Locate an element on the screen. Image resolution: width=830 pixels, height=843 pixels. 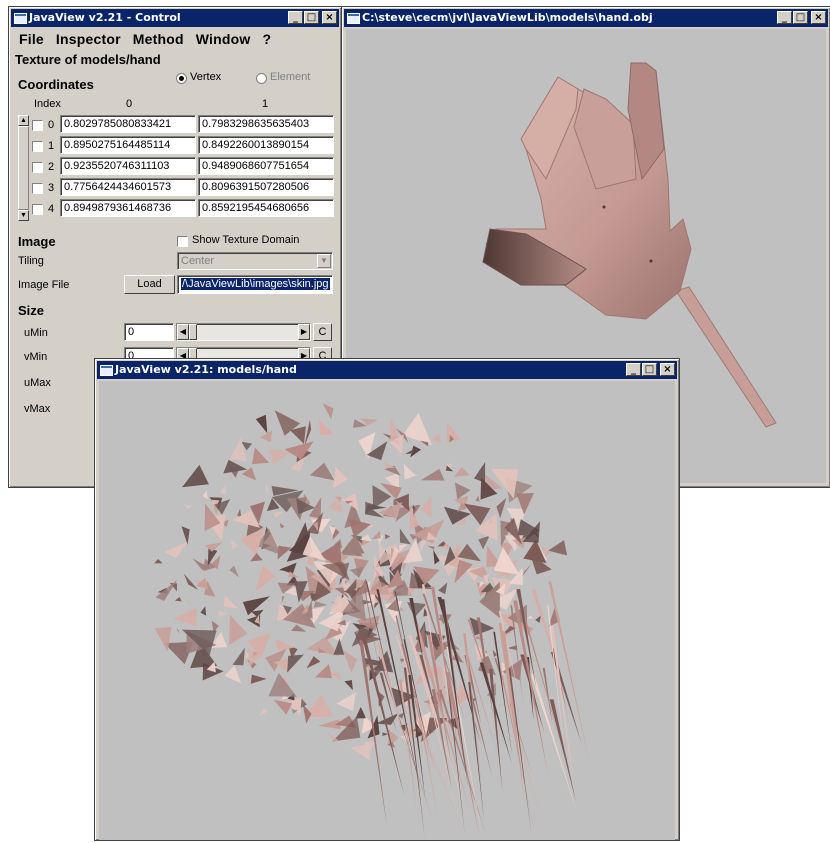
image-section-label: Image is located at coordinates (37, 241).